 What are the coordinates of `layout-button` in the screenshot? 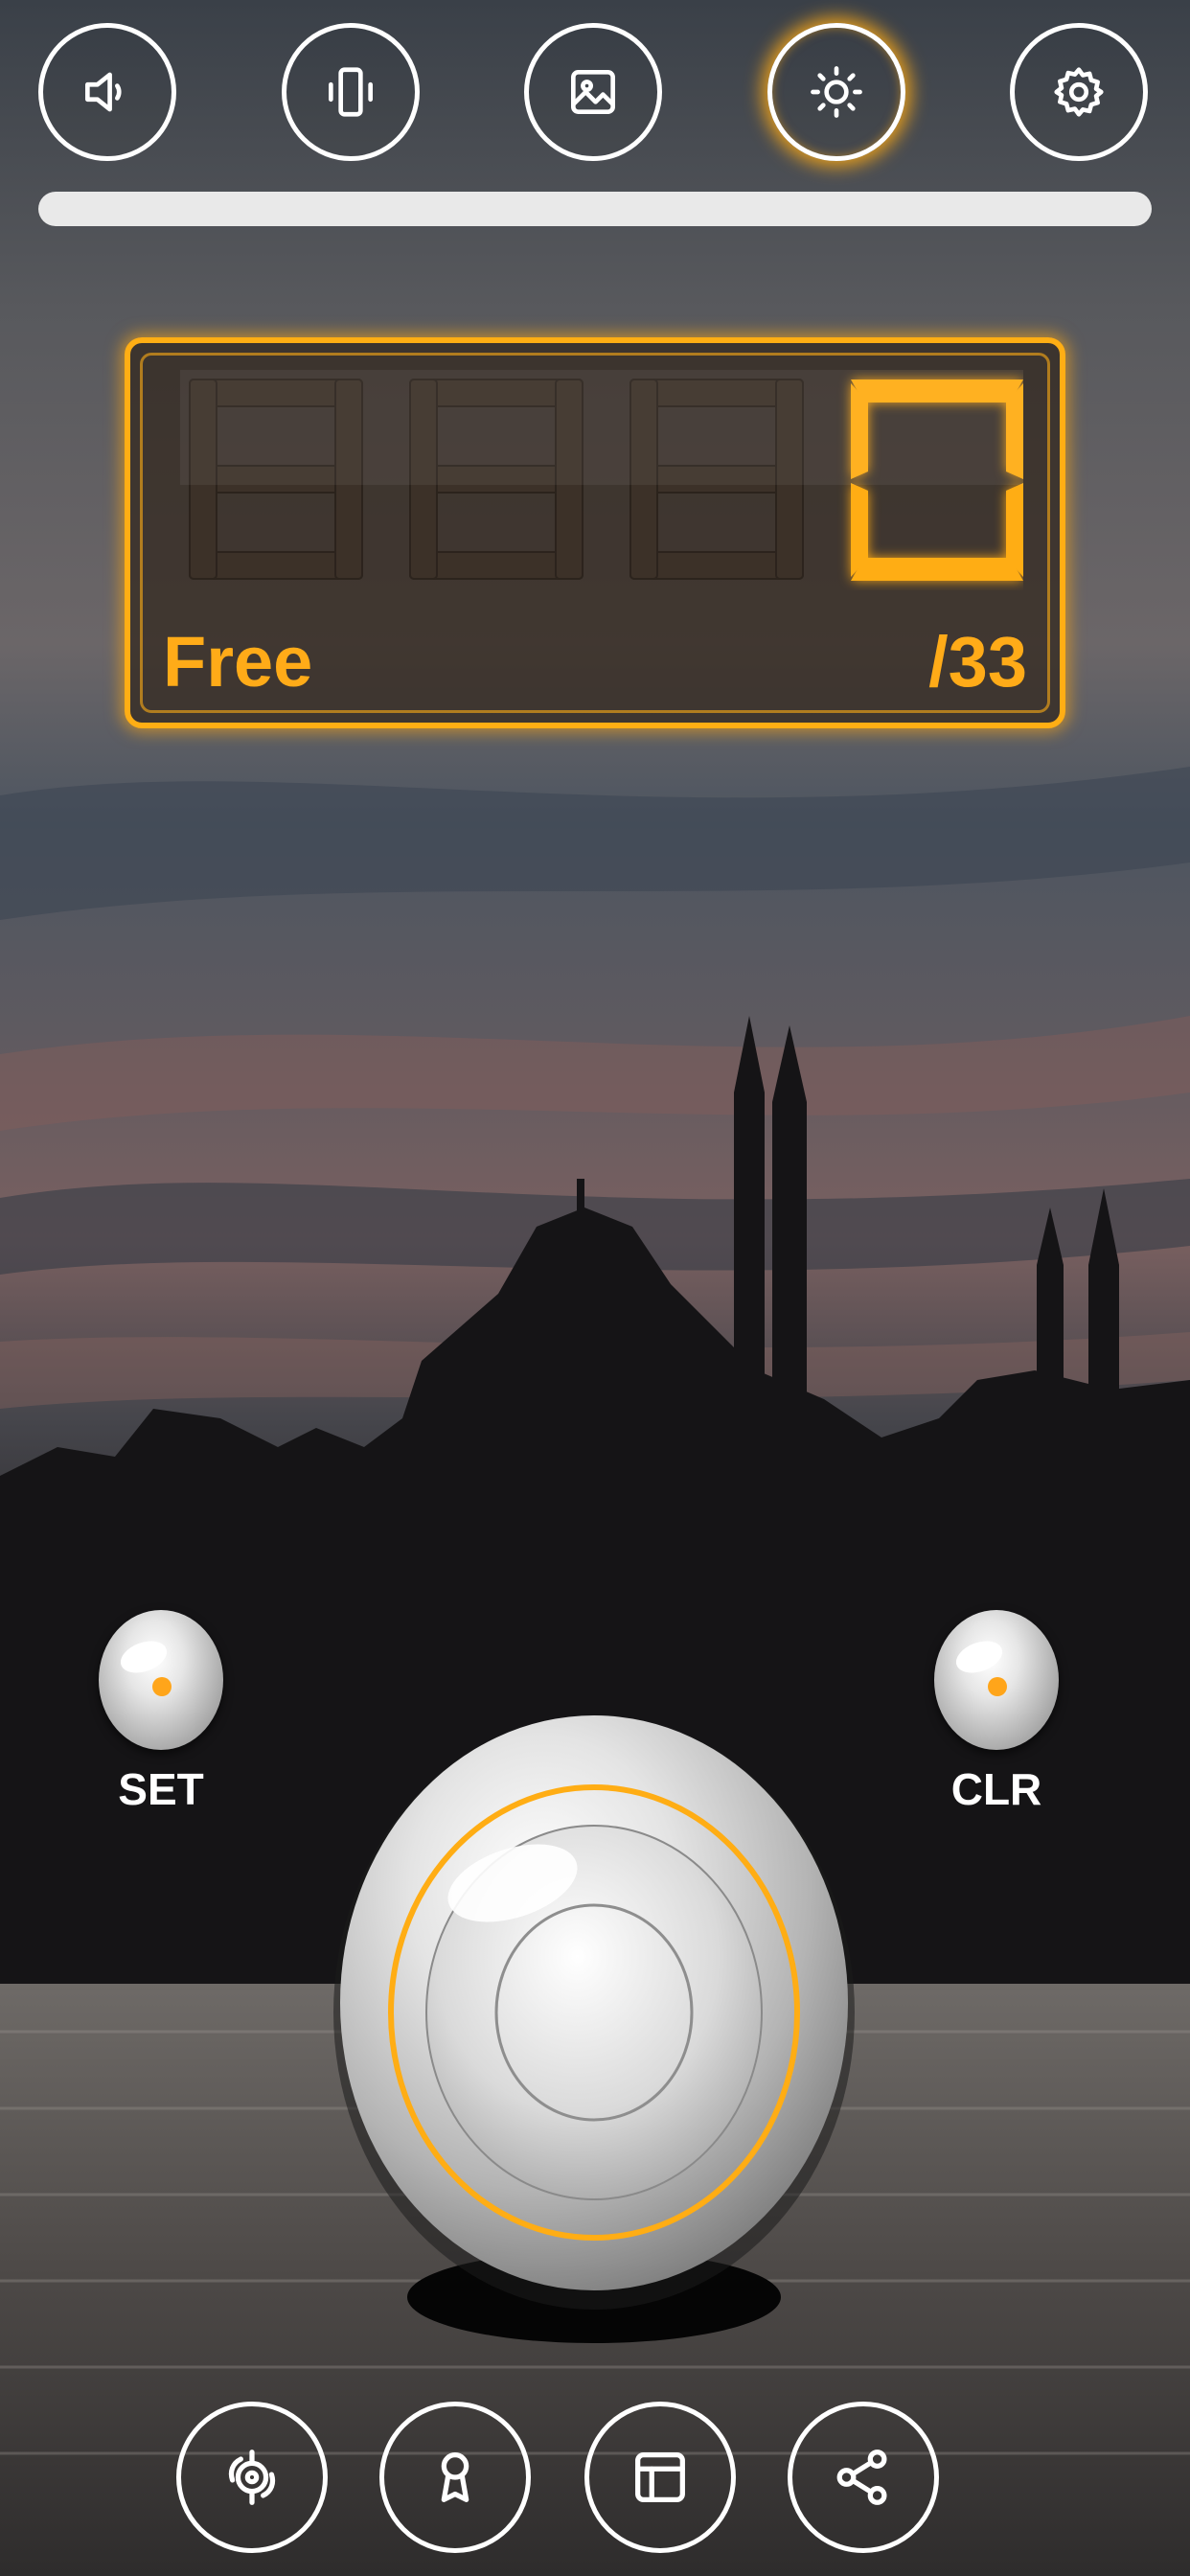 It's located at (660, 2477).